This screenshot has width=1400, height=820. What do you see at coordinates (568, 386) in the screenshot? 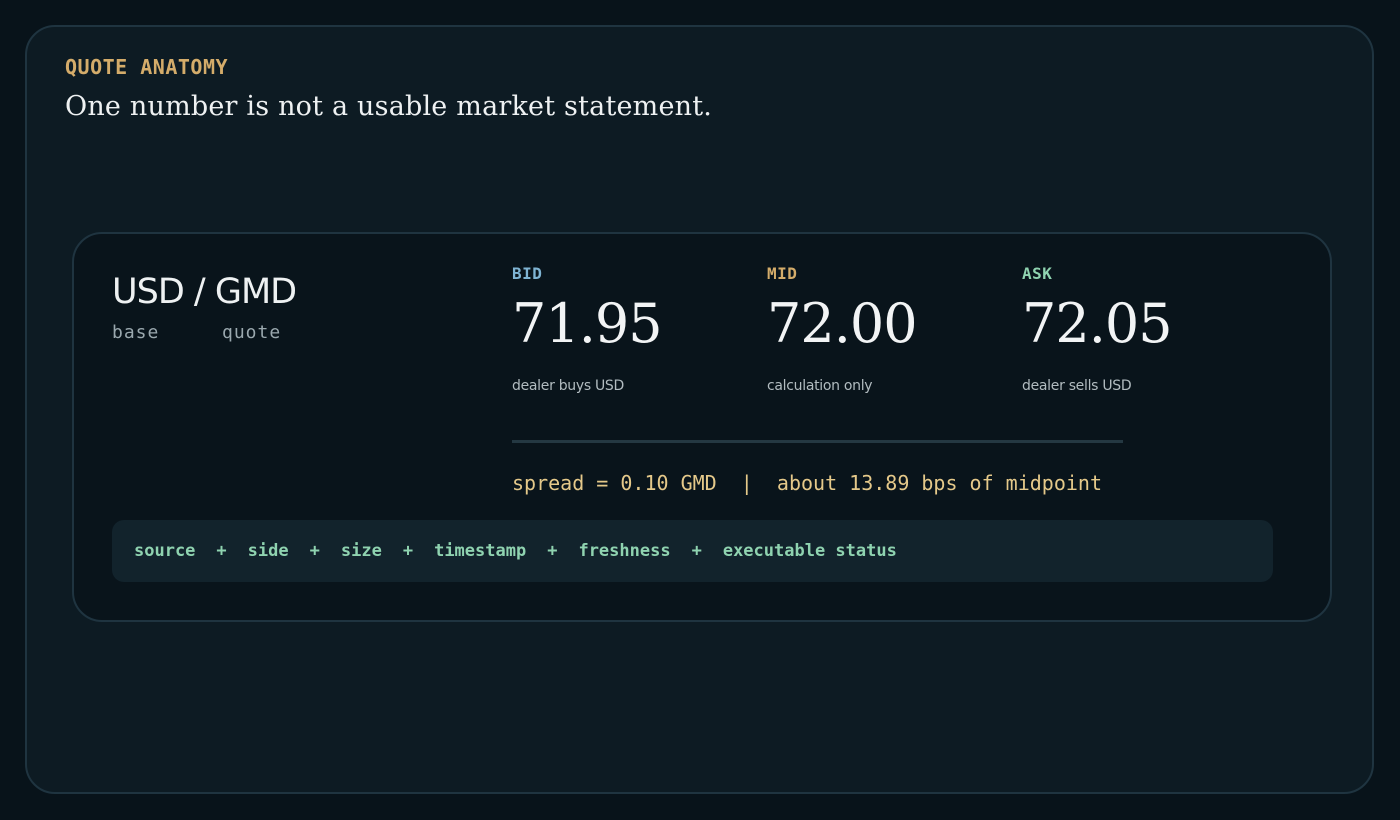
I see `bid-note: dealer buys USD` at bounding box center [568, 386].